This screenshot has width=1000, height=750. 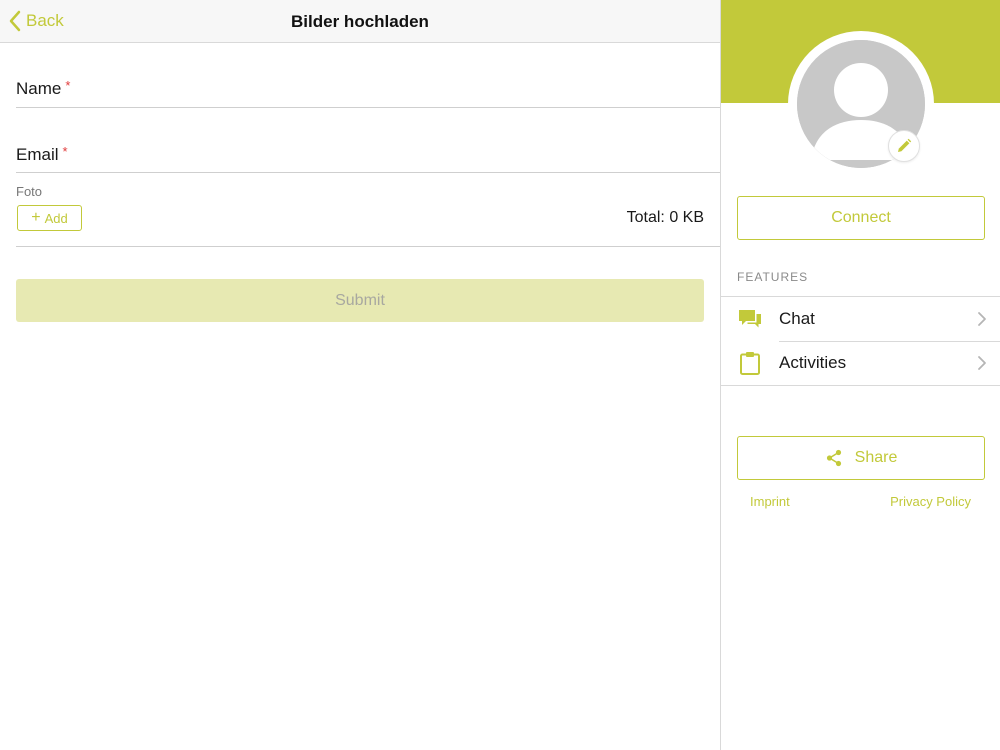 What do you see at coordinates (750, 363) in the screenshot?
I see `clipboard-icon` at bounding box center [750, 363].